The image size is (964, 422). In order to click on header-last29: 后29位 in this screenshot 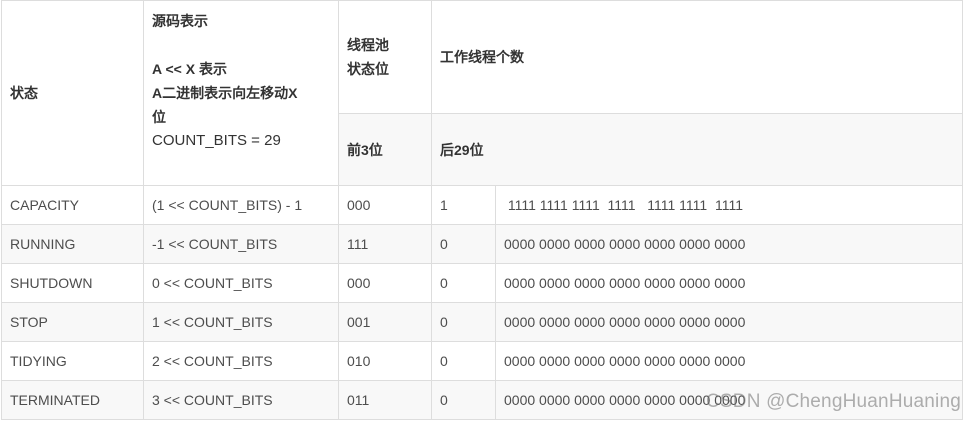, I will do `click(697, 149)`.